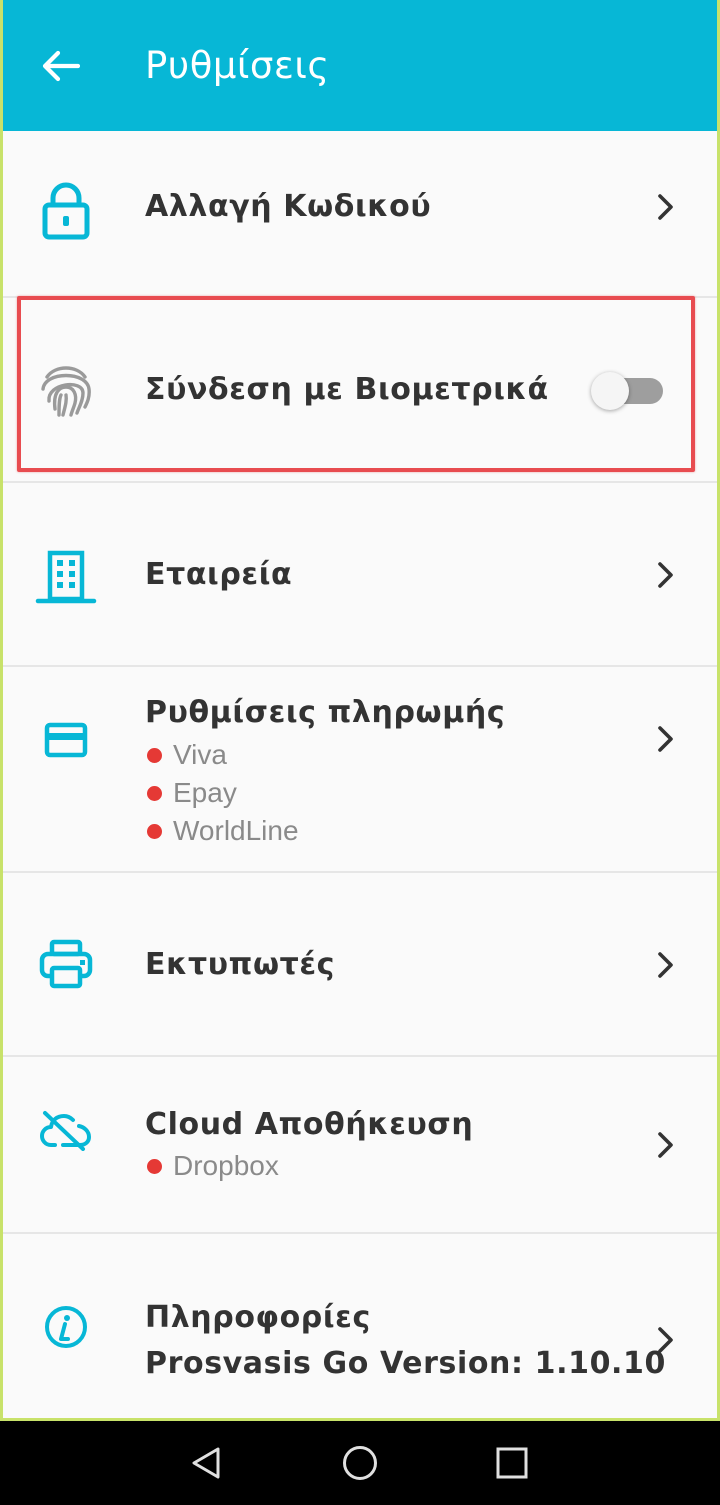 Image resolution: width=720 pixels, height=1505 pixels. What do you see at coordinates (219, 574) in the screenshot?
I see `settings-item-label: Εταιρεία` at bounding box center [219, 574].